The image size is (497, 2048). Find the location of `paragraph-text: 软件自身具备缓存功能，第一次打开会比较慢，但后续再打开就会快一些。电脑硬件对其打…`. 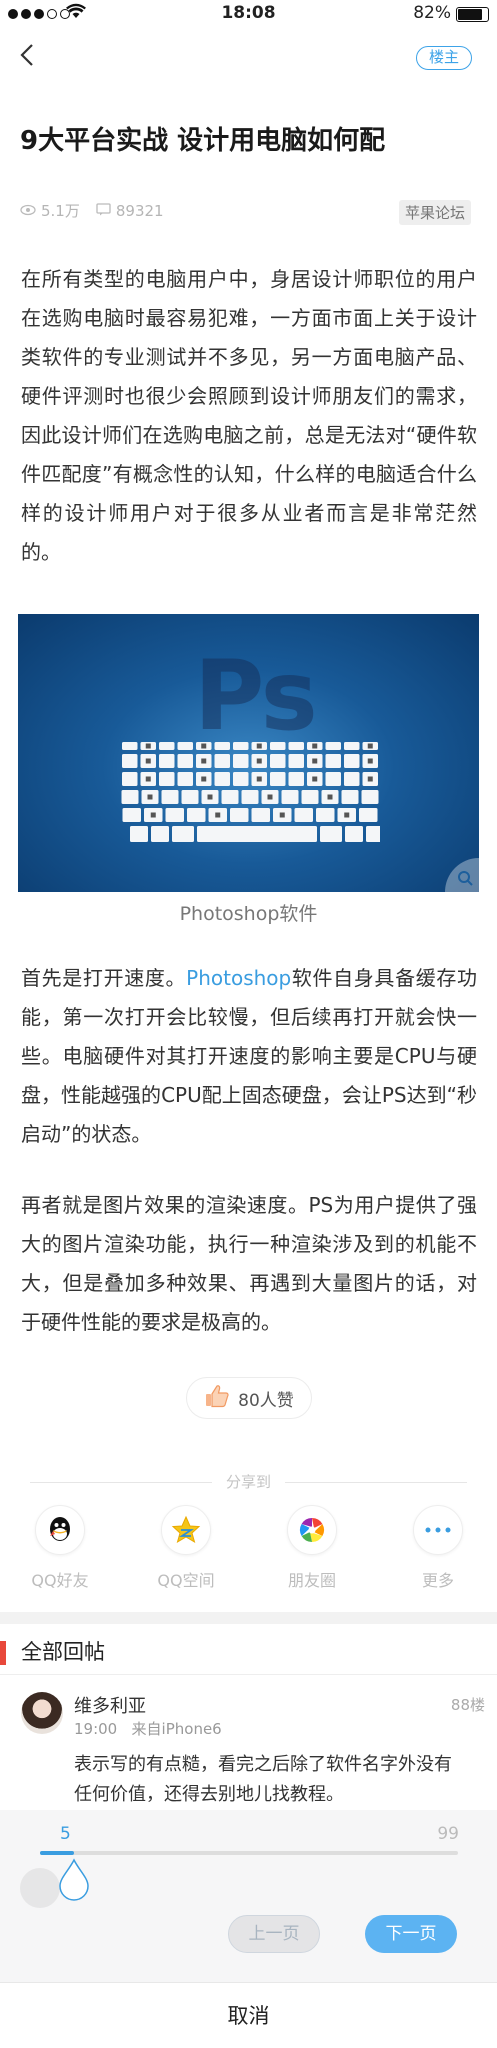

paragraph-text: 软件自身具备缓存功能，第一次打开会比较慢，但后续再打开就会快一些。电脑硬件对其打… is located at coordinates (249, 1056).